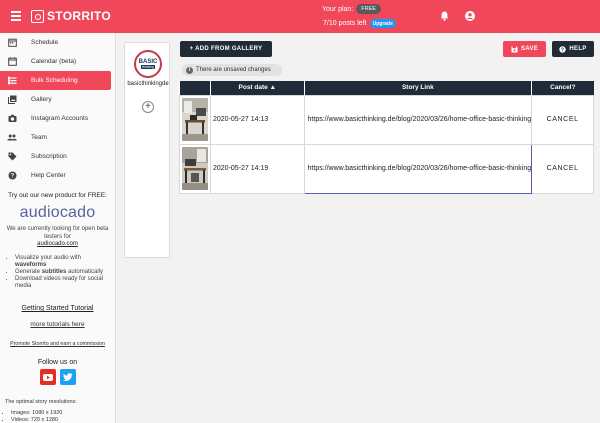 This screenshot has width=600, height=423. I want to click on audiocado-logo: audiocado, so click(57, 213).